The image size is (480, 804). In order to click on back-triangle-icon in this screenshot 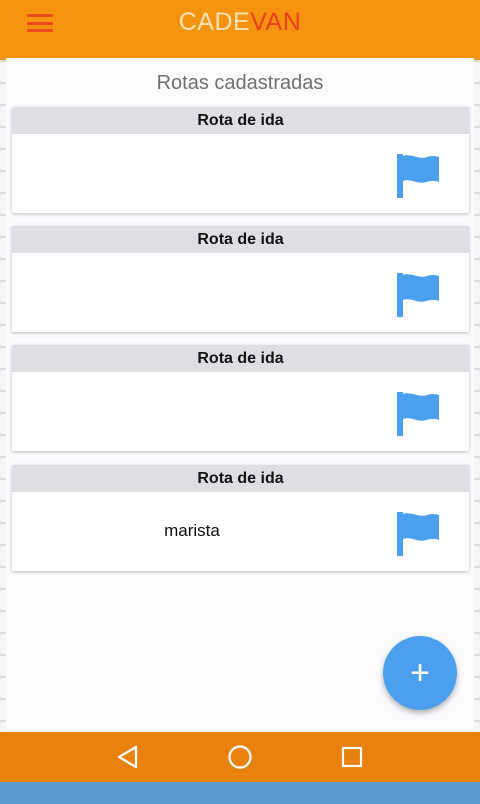, I will do `click(128, 757)`.